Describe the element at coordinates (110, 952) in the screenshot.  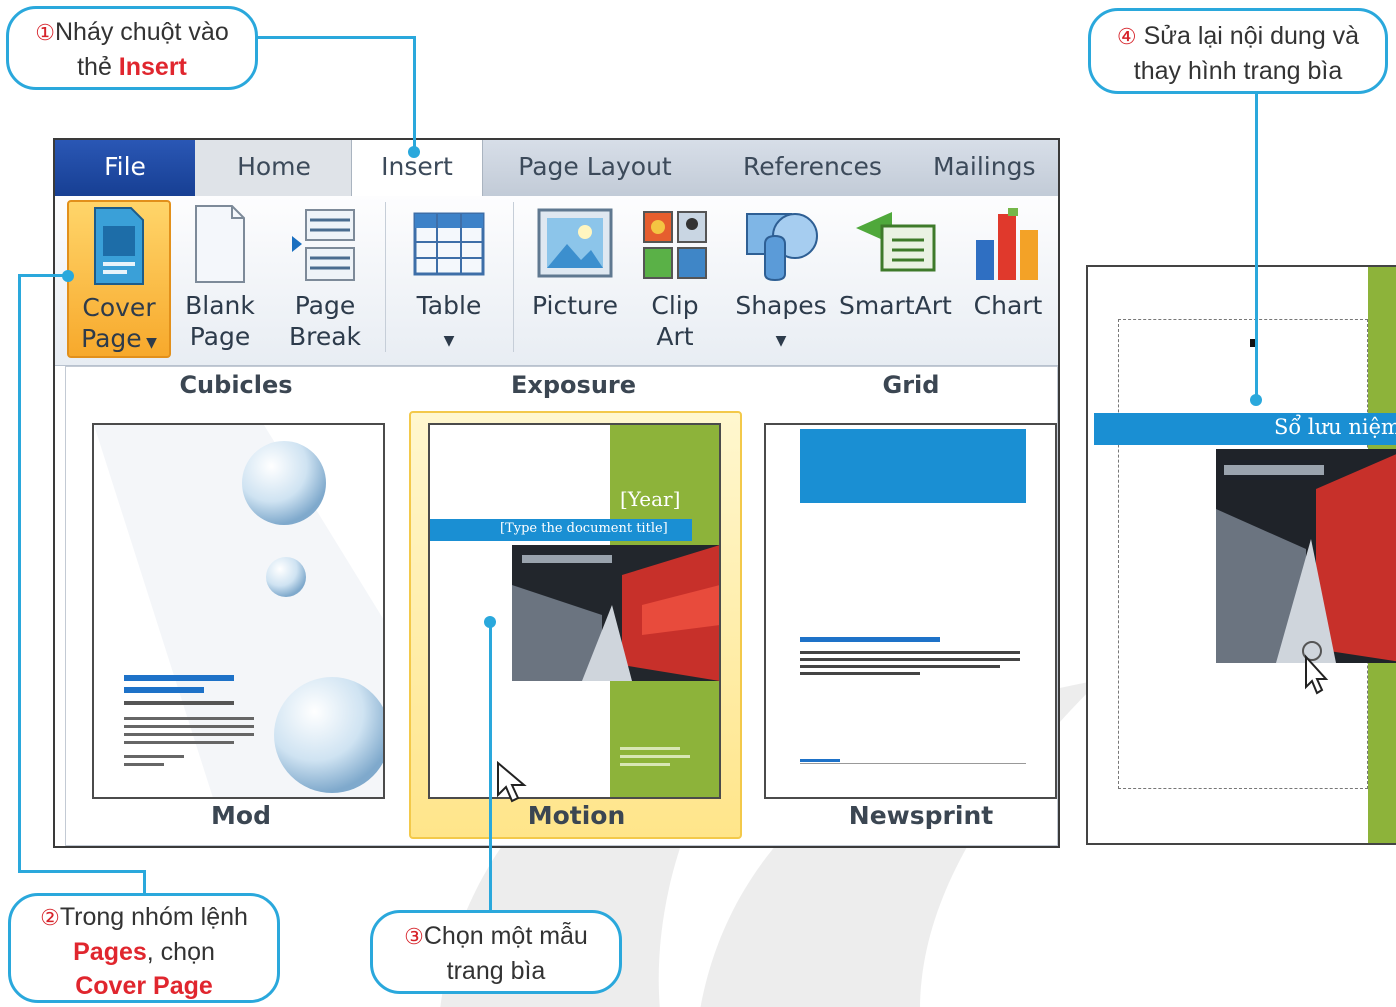
I see `callout-2-pages-highlight: Pages` at that location.